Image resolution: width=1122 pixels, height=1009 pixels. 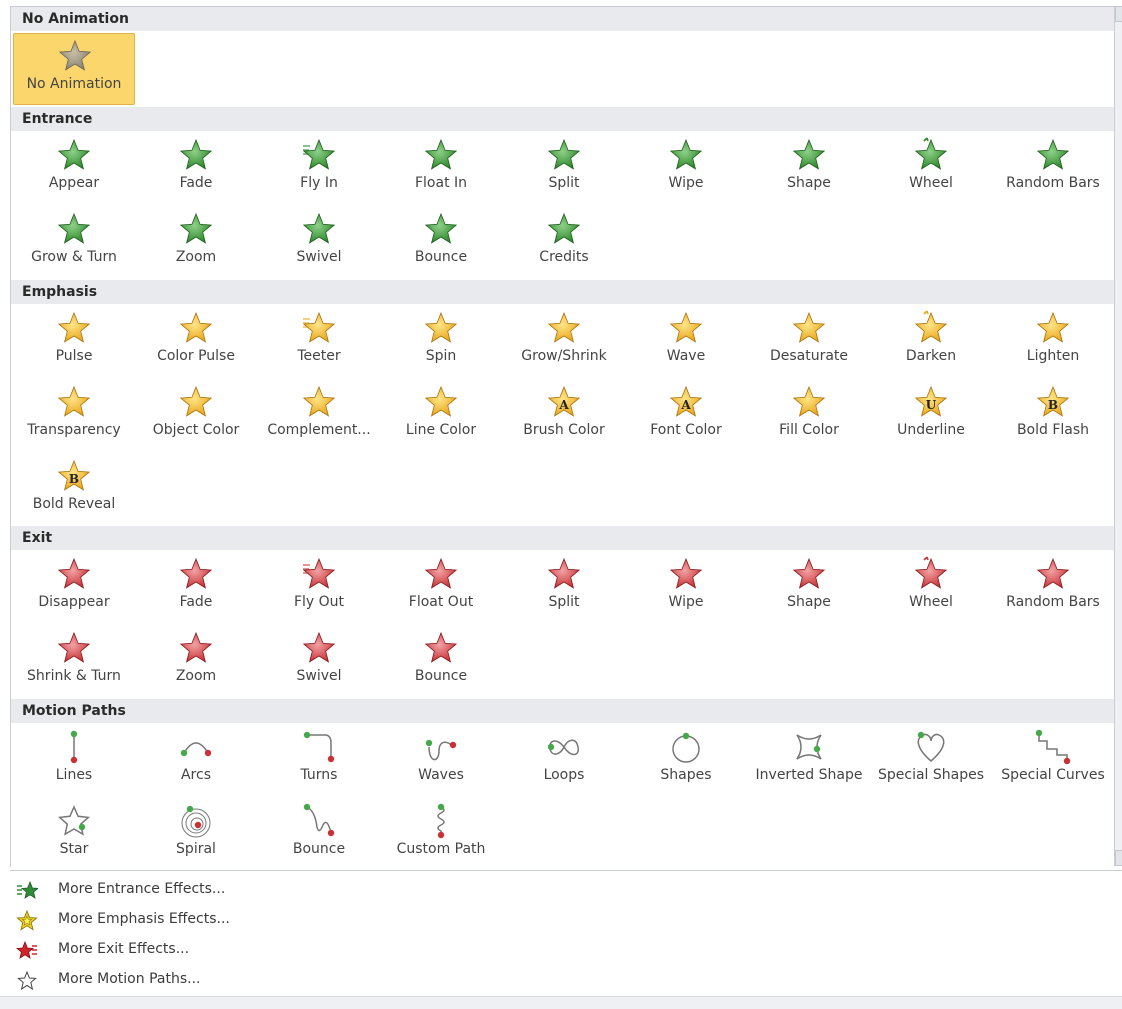 What do you see at coordinates (931, 342) in the screenshot?
I see `effect-emphasis-darken: Darken` at bounding box center [931, 342].